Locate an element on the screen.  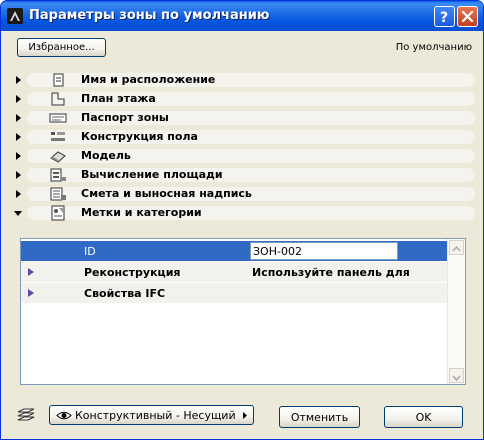
panel-label: Модель is located at coordinates (106, 155).